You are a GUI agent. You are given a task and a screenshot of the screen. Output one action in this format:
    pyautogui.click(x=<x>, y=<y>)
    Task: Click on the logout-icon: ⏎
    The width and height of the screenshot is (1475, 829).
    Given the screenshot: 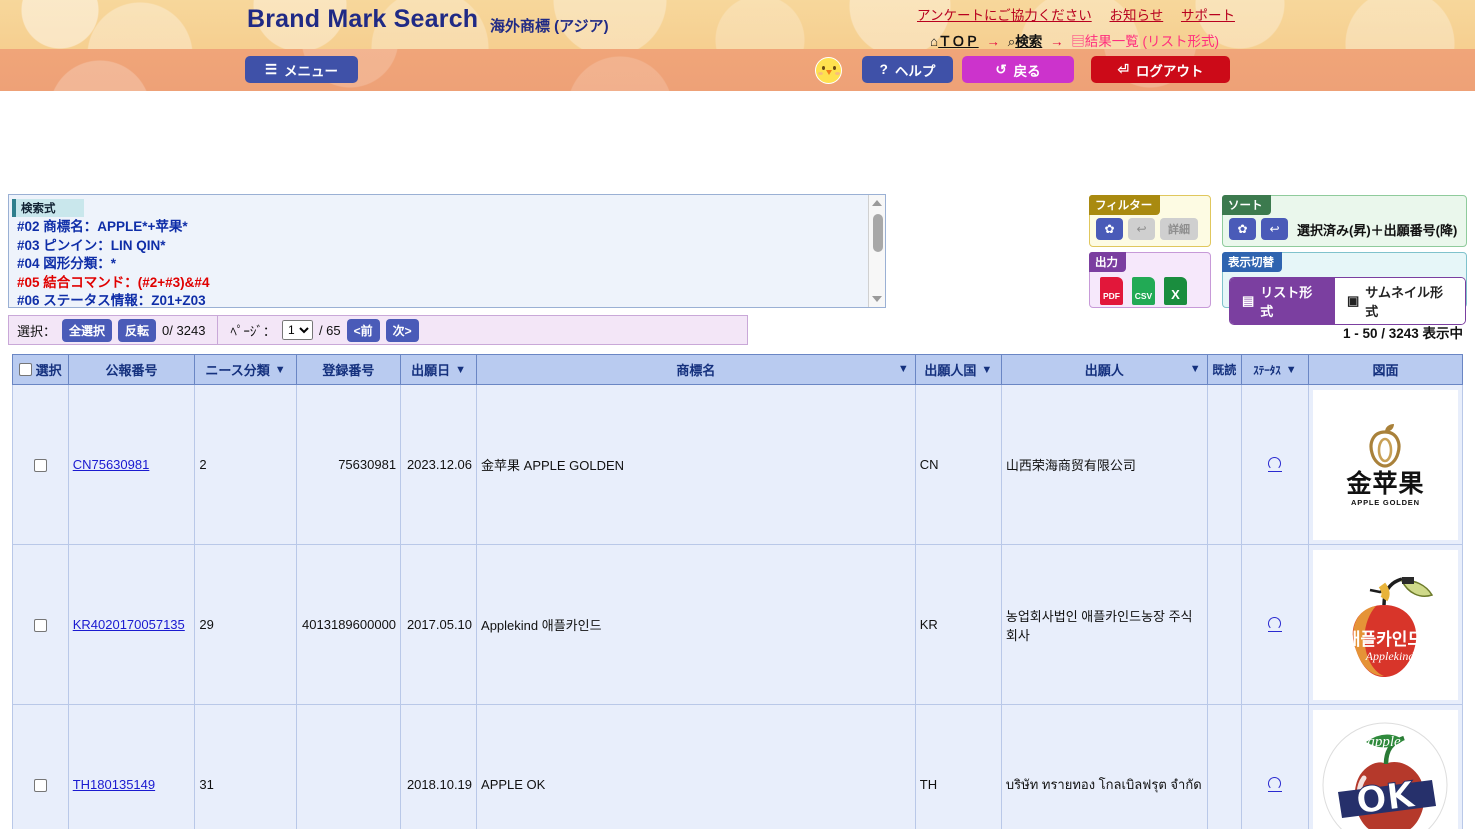 What is the action you would take?
    pyautogui.click(x=1123, y=69)
    